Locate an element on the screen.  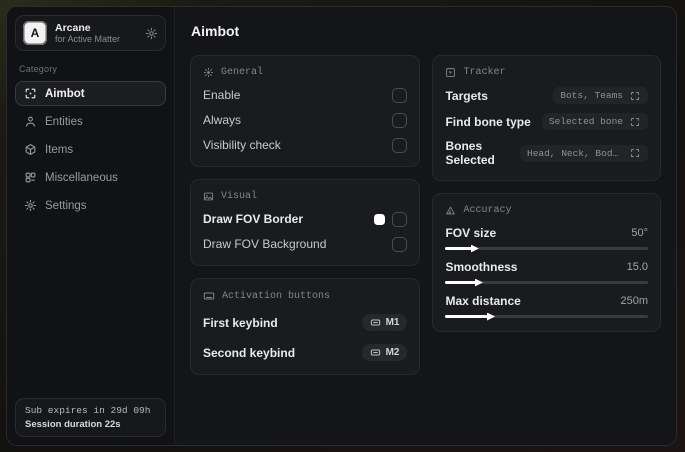
accuracy-header: Accuracy is located at coordinates (546, 210).